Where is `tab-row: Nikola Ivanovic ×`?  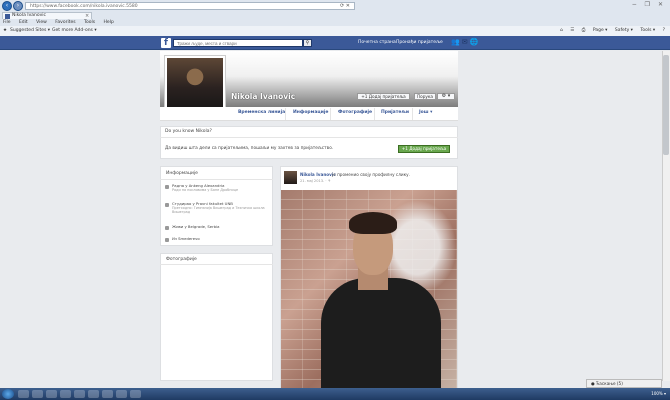
tab-row: Nikola Ivanovic × is located at coordinates (335, 15).